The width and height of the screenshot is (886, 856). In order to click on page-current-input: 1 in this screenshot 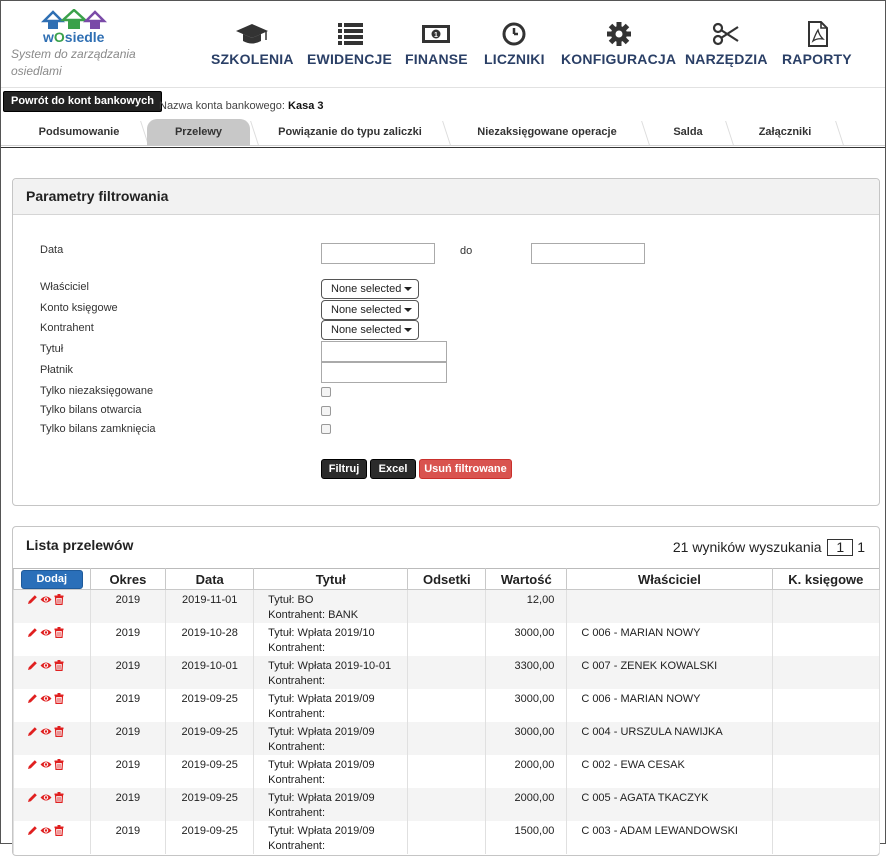, I will do `click(840, 547)`.